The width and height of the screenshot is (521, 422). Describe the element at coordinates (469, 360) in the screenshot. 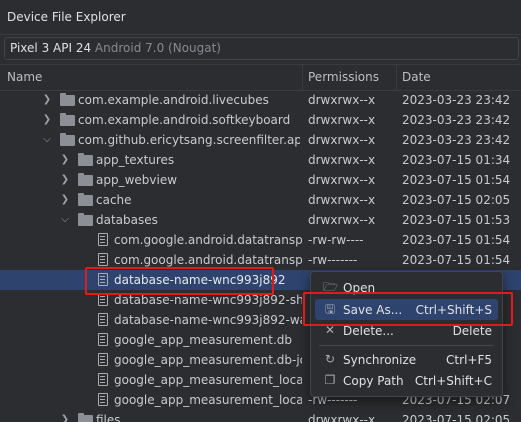

I see `menu-item-shortcut: Ctrl+F5` at that location.